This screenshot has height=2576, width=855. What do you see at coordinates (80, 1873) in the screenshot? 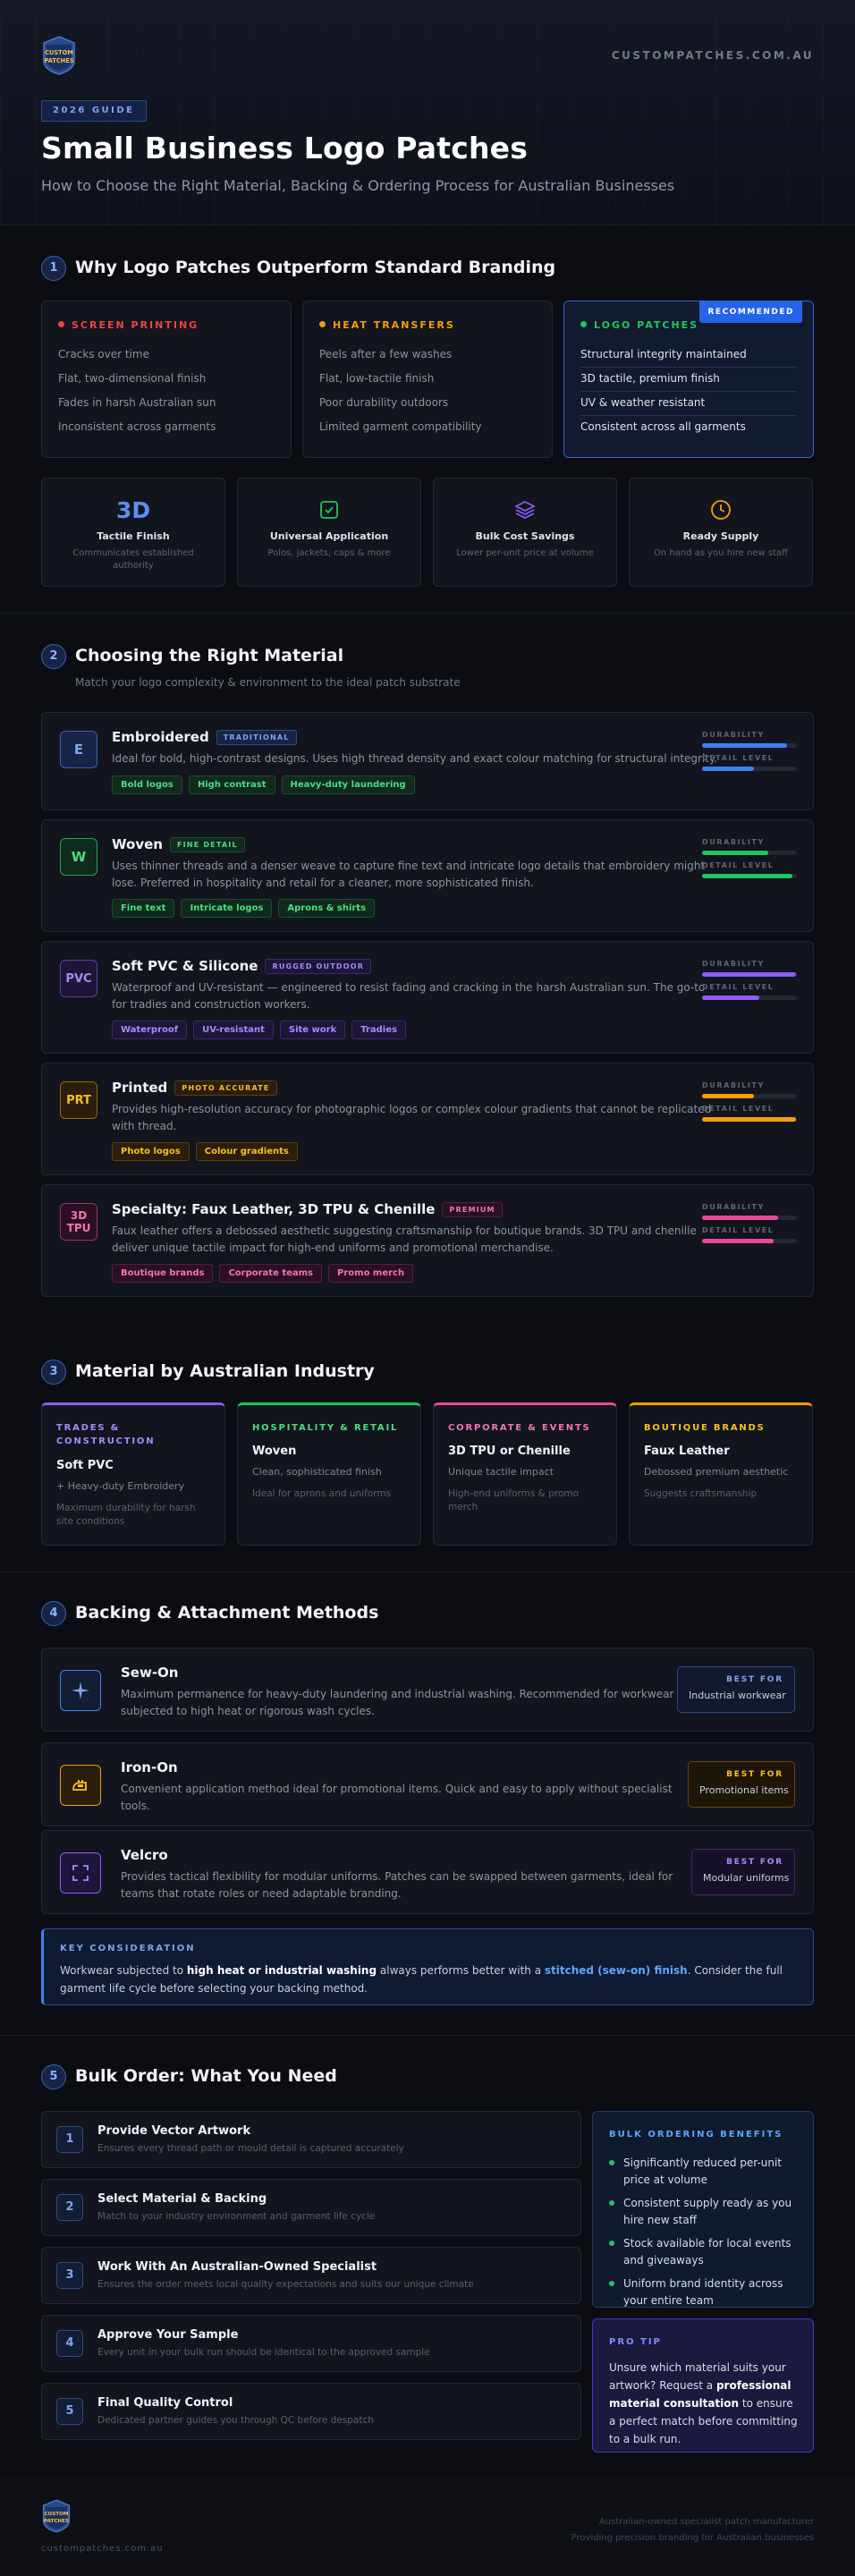
I see `velcro-icon` at bounding box center [80, 1873].